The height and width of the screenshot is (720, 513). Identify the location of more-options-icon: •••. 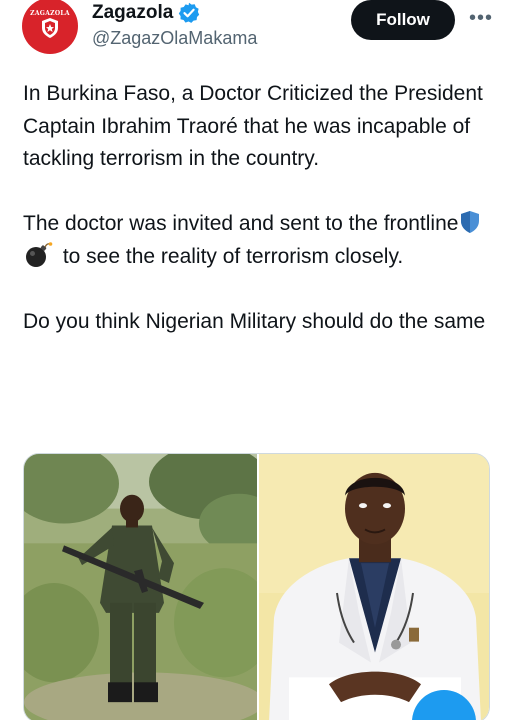
(481, 18).